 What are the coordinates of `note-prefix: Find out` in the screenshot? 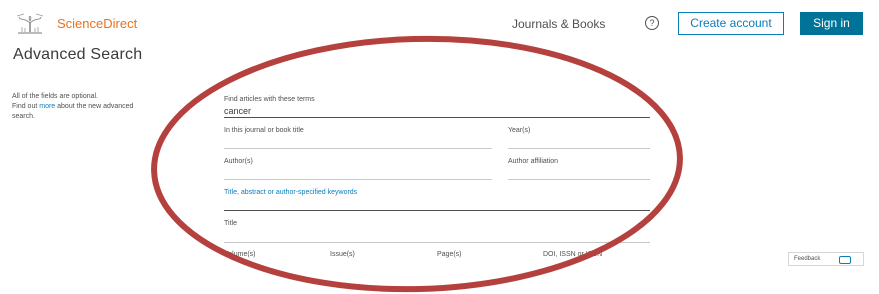 It's located at (26, 106).